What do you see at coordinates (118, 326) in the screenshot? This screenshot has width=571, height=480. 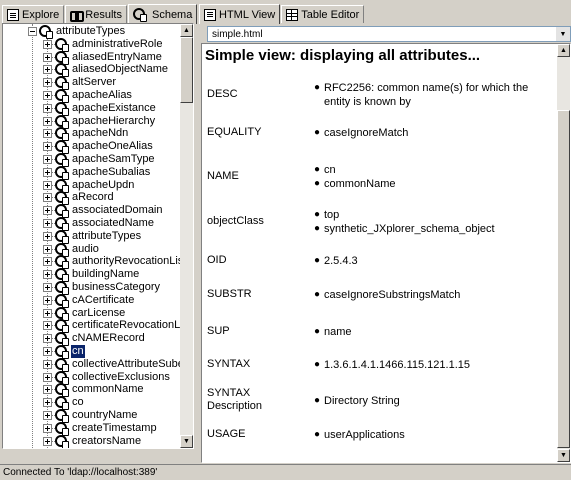 I see `tree-item: certificateRevocationList` at bounding box center [118, 326].